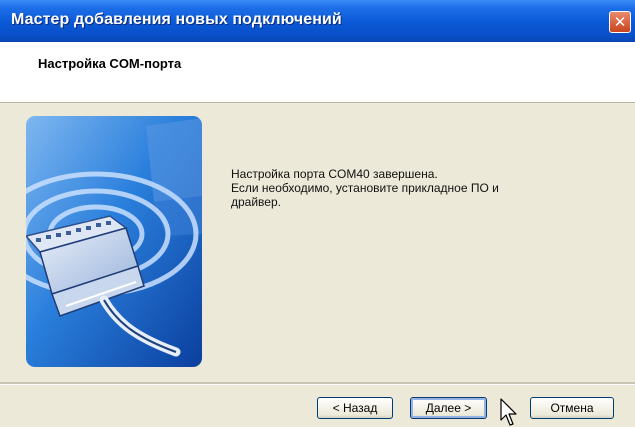 Image resolution: width=635 pixels, height=427 pixels. Describe the element at coordinates (572, 408) in the screenshot. I see `cancel-button: Отмена` at that location.